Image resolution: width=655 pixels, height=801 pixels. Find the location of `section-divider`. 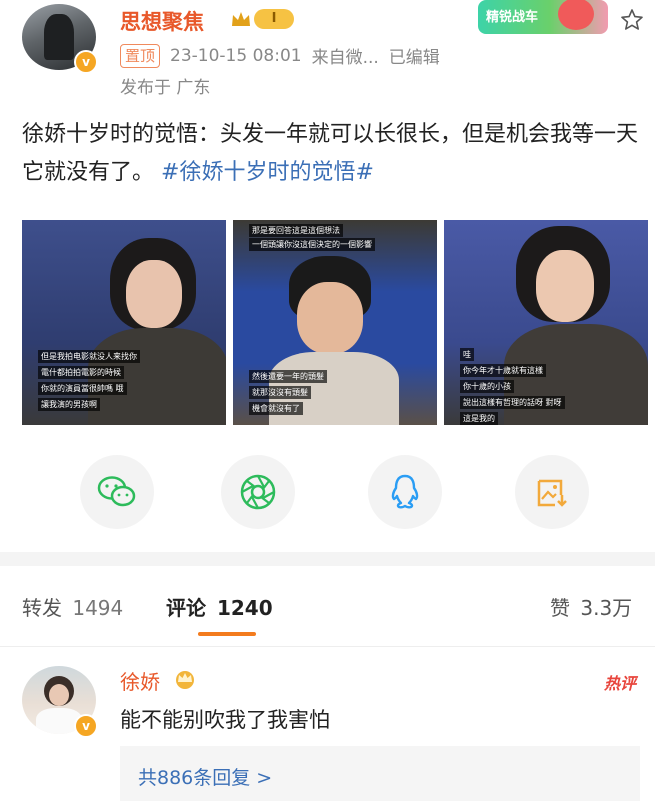

section-divider is located at coordinates (327, 559).